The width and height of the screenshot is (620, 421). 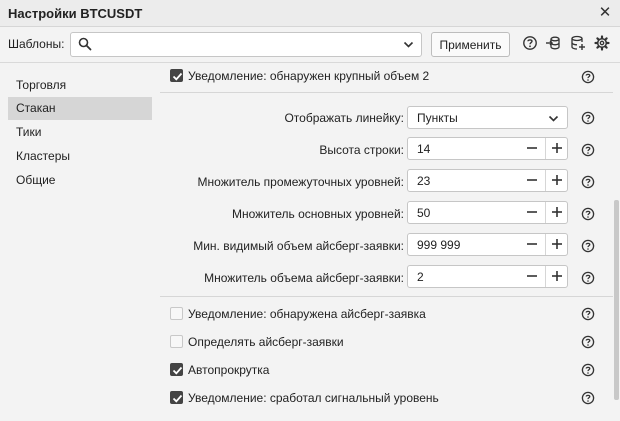 What do you see at coordinates (420, 277) in the screenshot?
I see `iceberg-volume-multiplier-value: 2` at bounding box center [420, 277].